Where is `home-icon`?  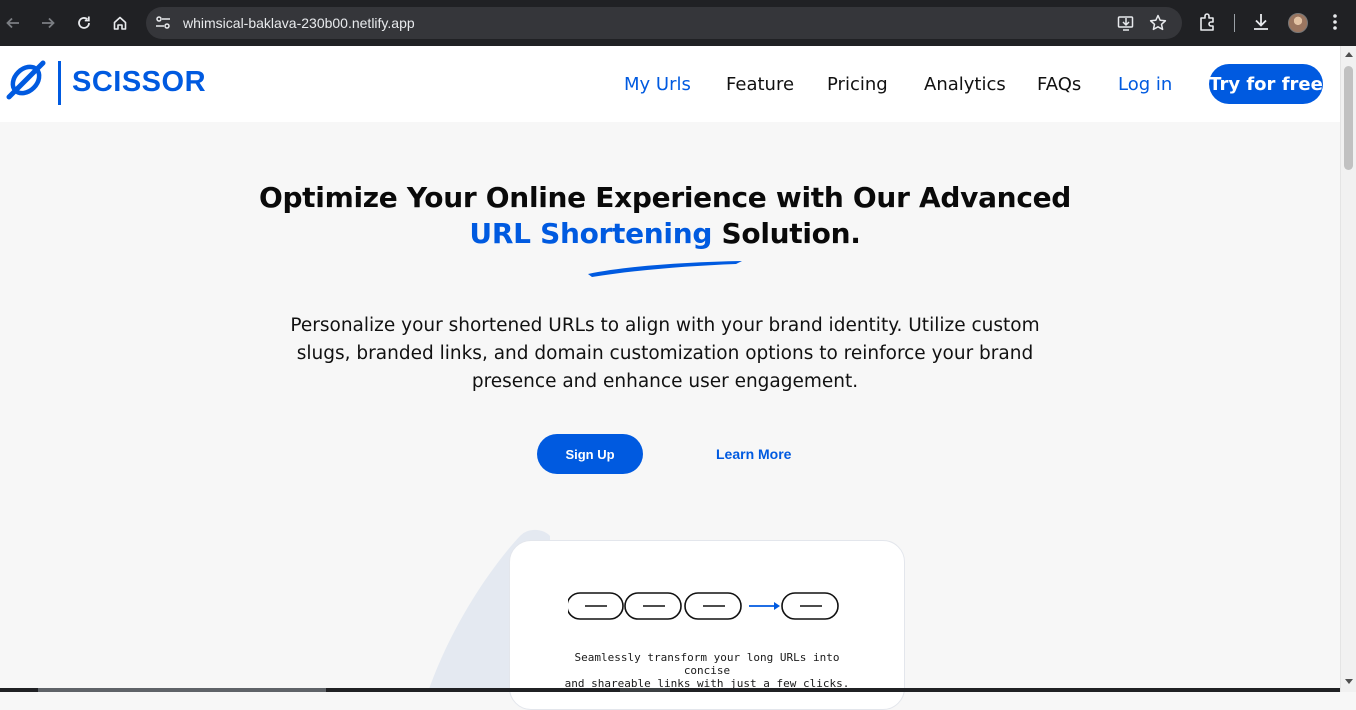 home-icon is located at coordinates (120, 23).